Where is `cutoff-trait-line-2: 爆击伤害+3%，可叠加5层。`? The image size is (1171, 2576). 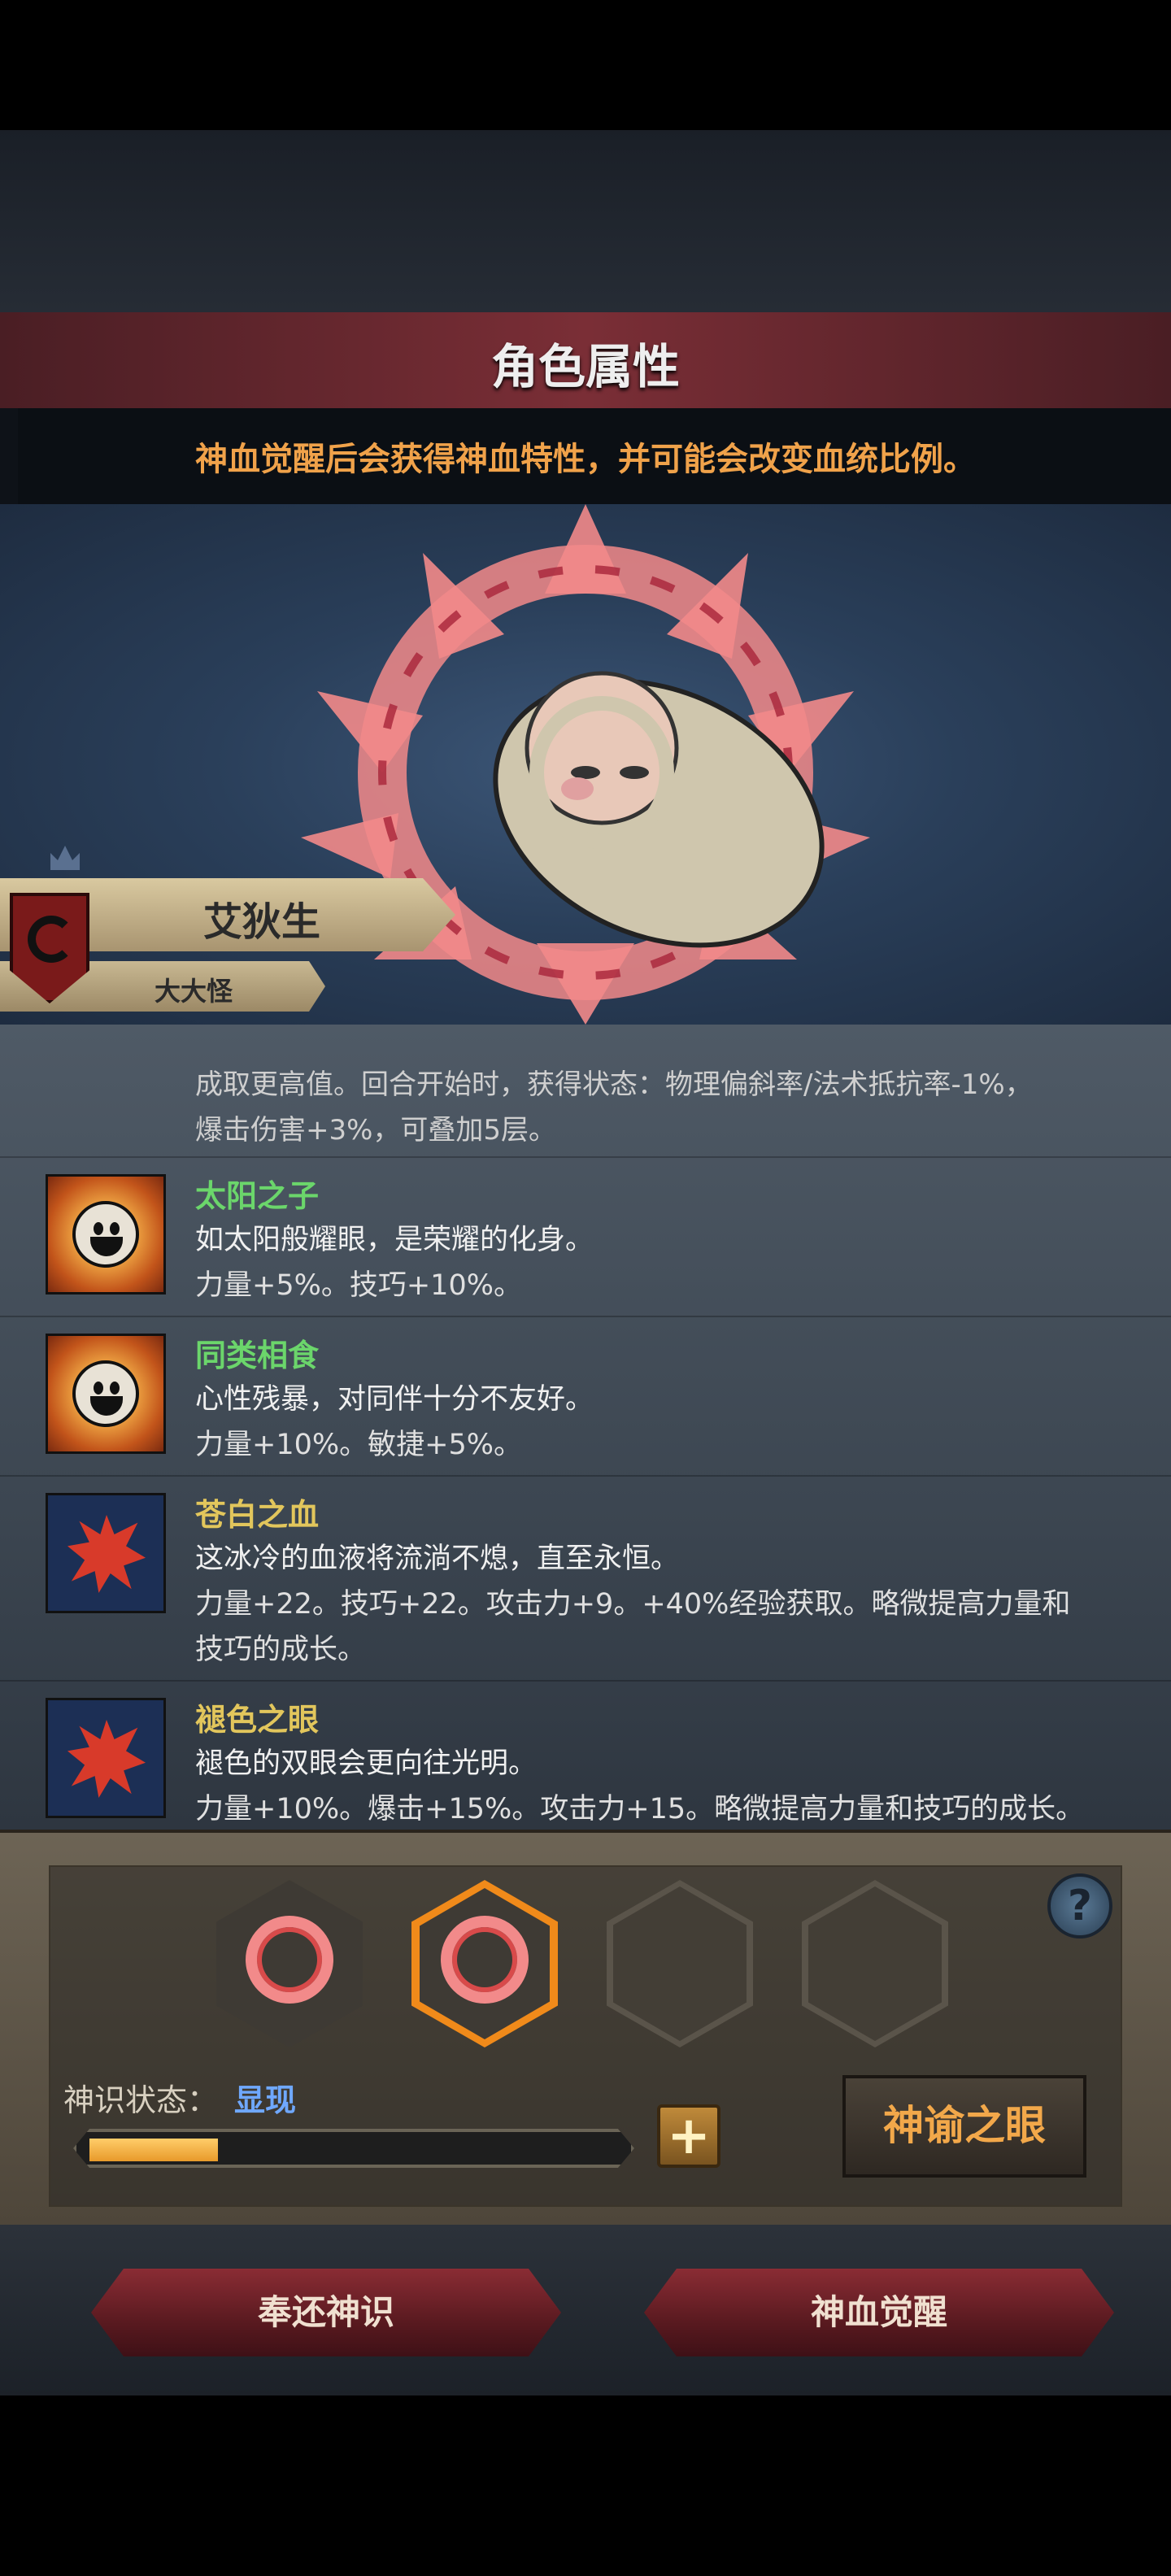 cutoff-trait-line-2: 爆击伤害+3%，可叠加5层。 is located at coordinates (376, 1130).